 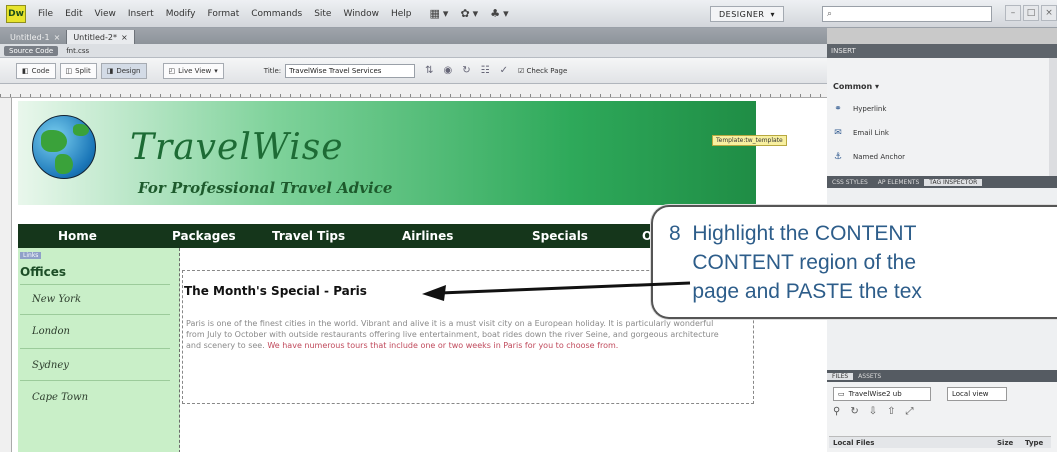 I want to click on tab-untitled-1: Untitled-1 ×, so click(x=36, y=37).